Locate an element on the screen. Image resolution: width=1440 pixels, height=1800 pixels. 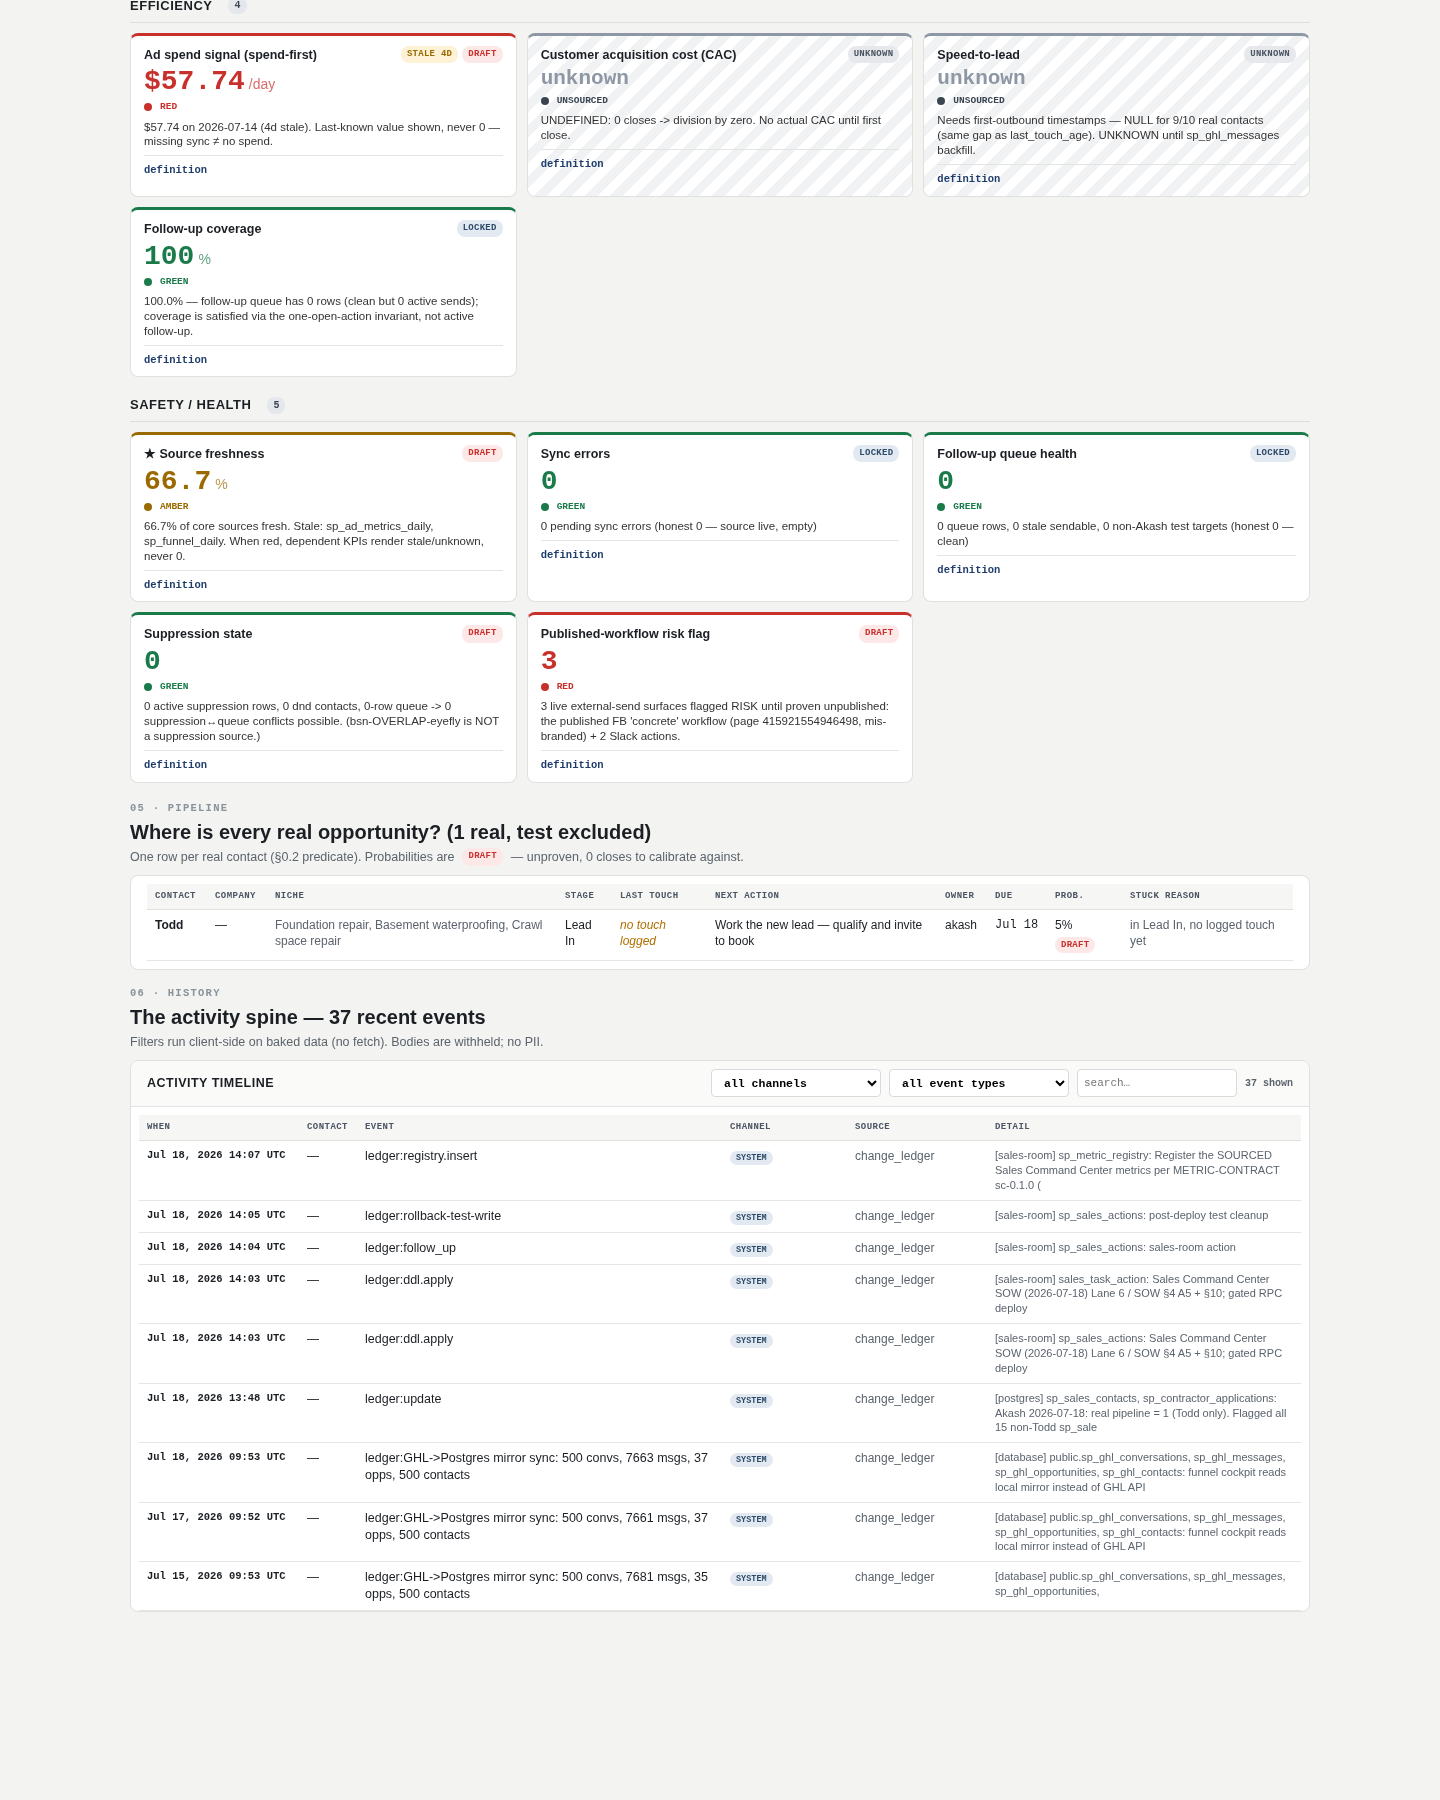
table-cell: ledger:rollback-test-write is located at coordinates (539, 1216).